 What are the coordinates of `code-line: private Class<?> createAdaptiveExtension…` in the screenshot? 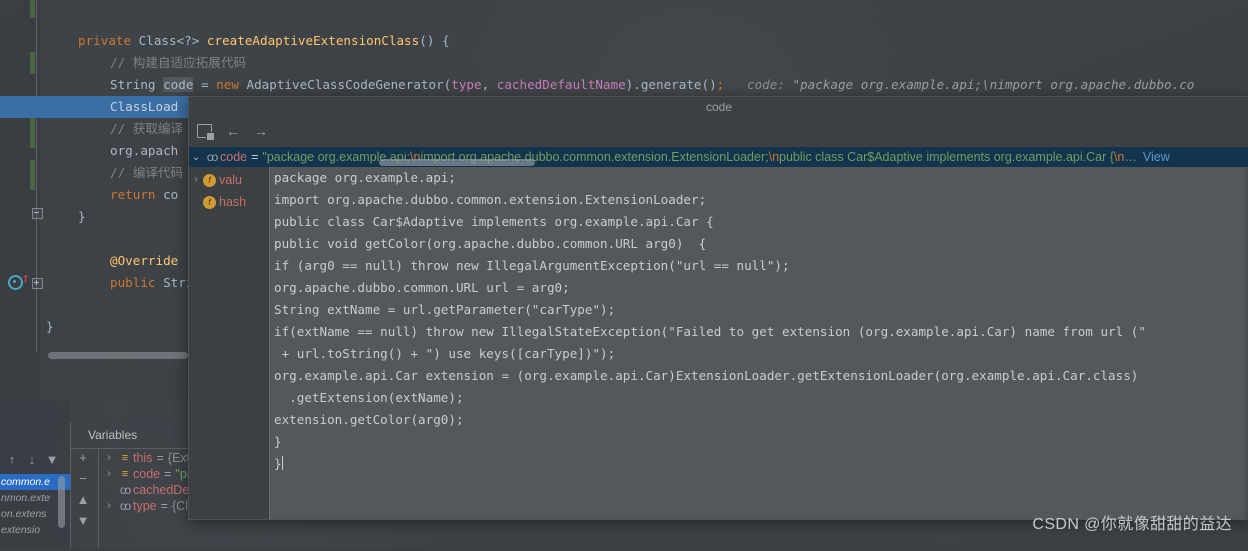 It's located at (264, 40).